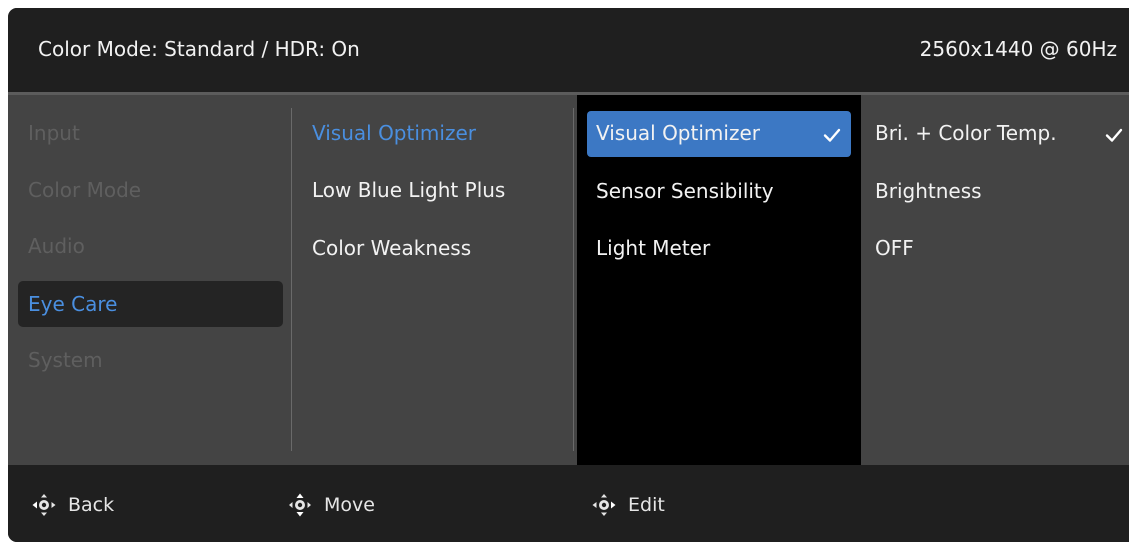  I want to click on menu-item-eye-care: Eye Care, so click(72, 304).